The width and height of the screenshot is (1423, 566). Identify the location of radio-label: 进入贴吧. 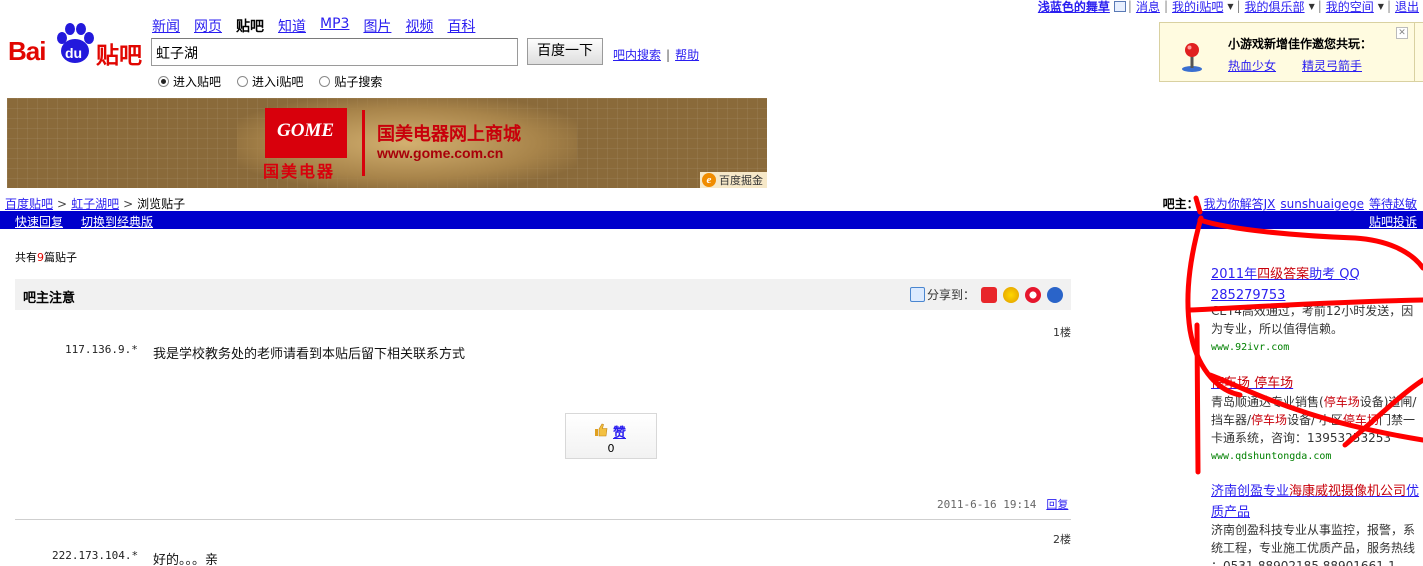
(197, 82).